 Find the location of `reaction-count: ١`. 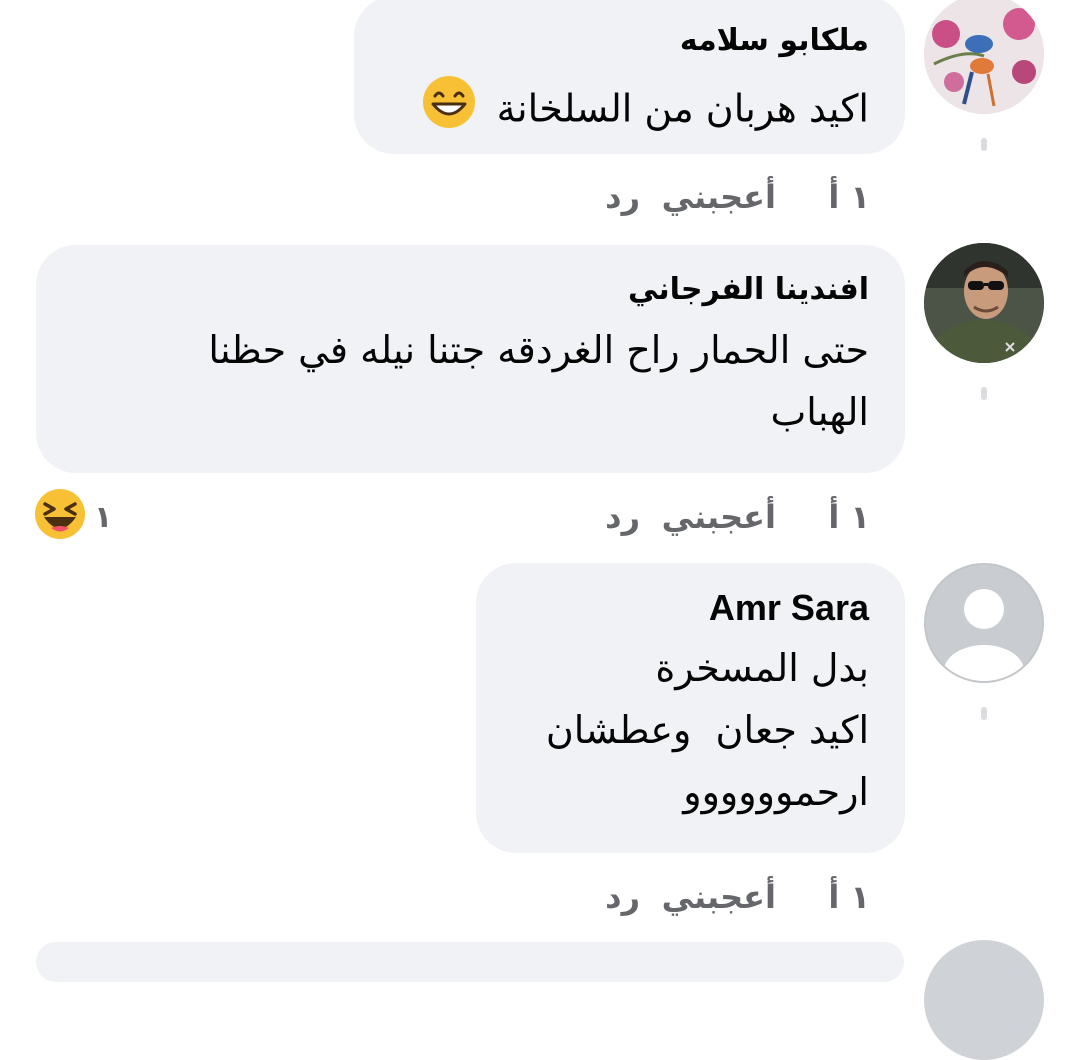

reaction-count: ١ is located at coordinates (103, 517).